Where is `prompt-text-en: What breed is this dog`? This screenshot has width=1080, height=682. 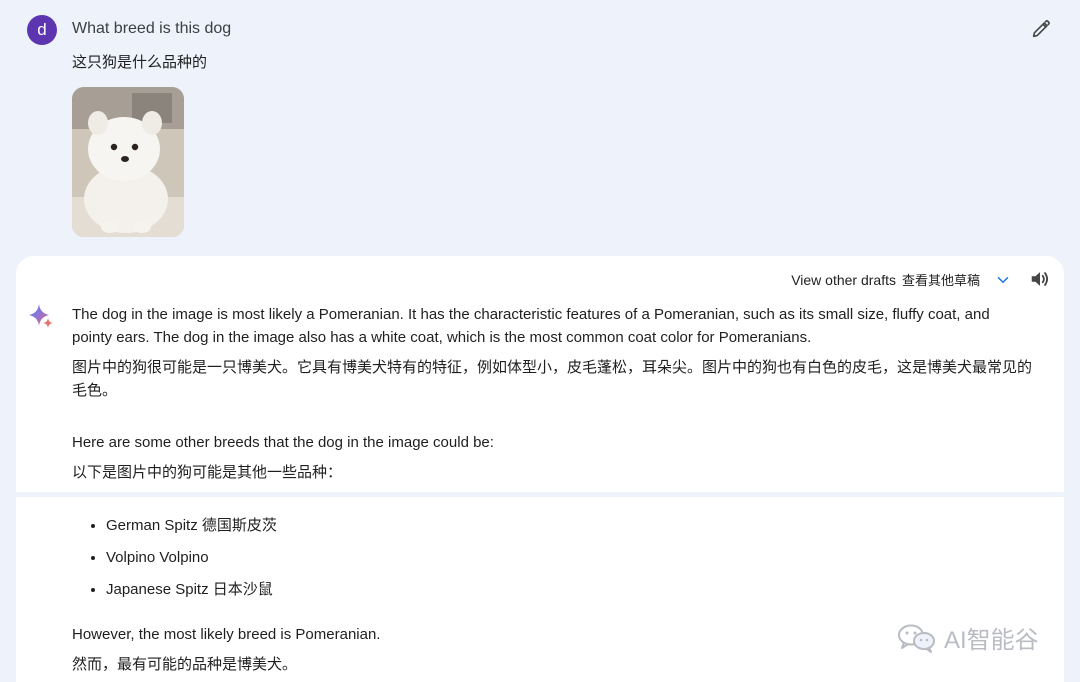
prompt-text-en: What breed is this dog is located at coordinates (152, 28).